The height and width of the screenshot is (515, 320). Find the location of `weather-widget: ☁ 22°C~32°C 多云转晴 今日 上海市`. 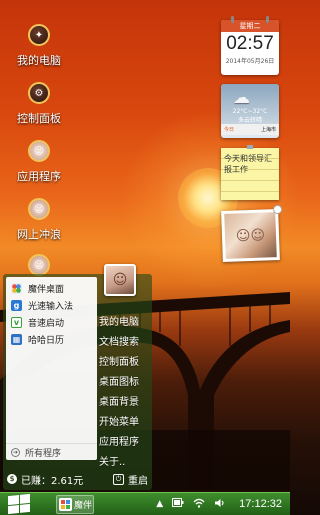

weather-widget: ☁ 22°C~32°C 多云转晴 今日 上海市 is located at coordinates (250, 111).